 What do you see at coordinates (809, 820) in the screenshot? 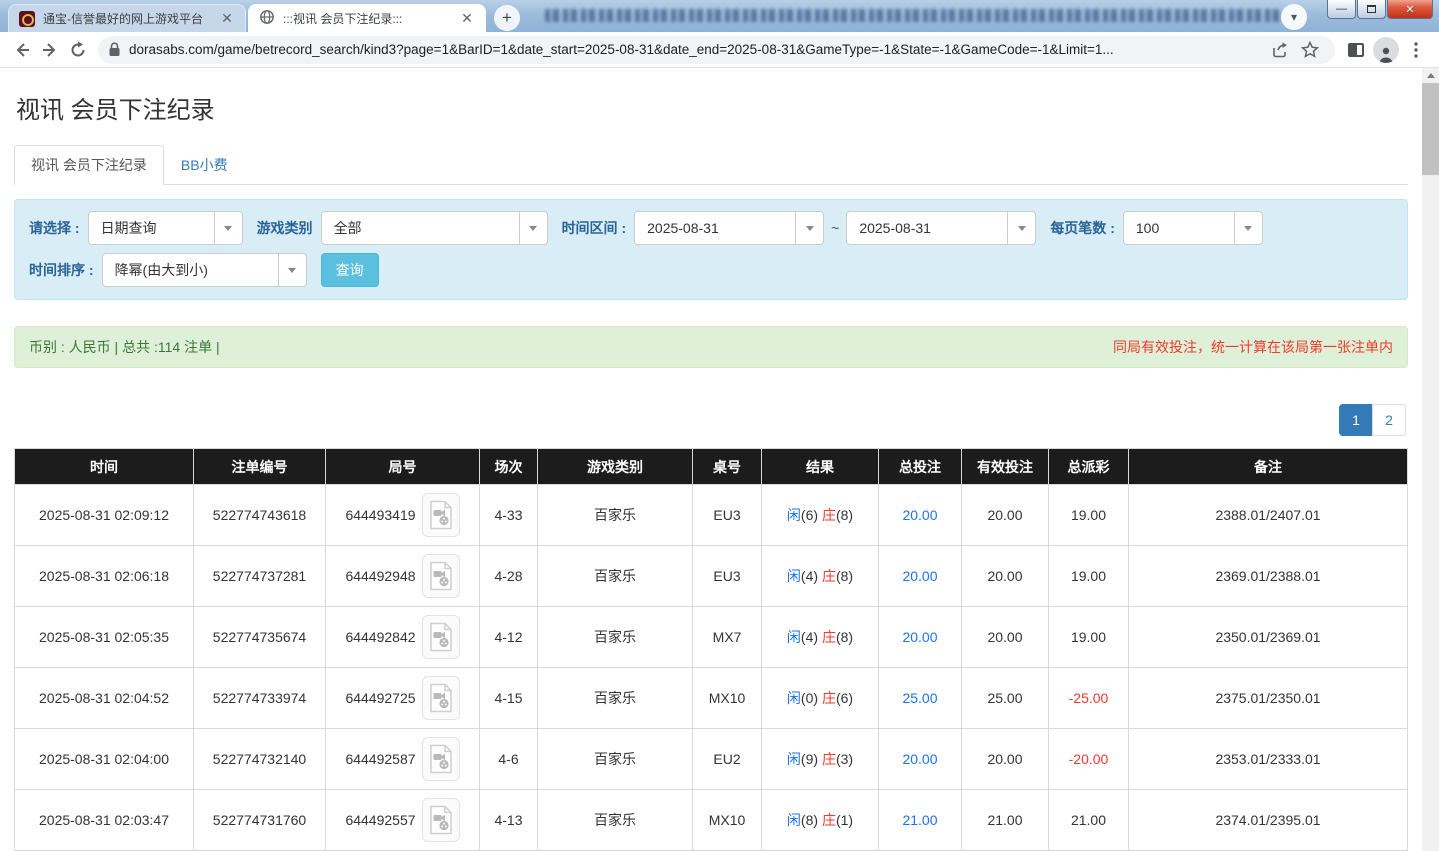
I see `result-player-score: (8)` at bounding box center [809, 820].